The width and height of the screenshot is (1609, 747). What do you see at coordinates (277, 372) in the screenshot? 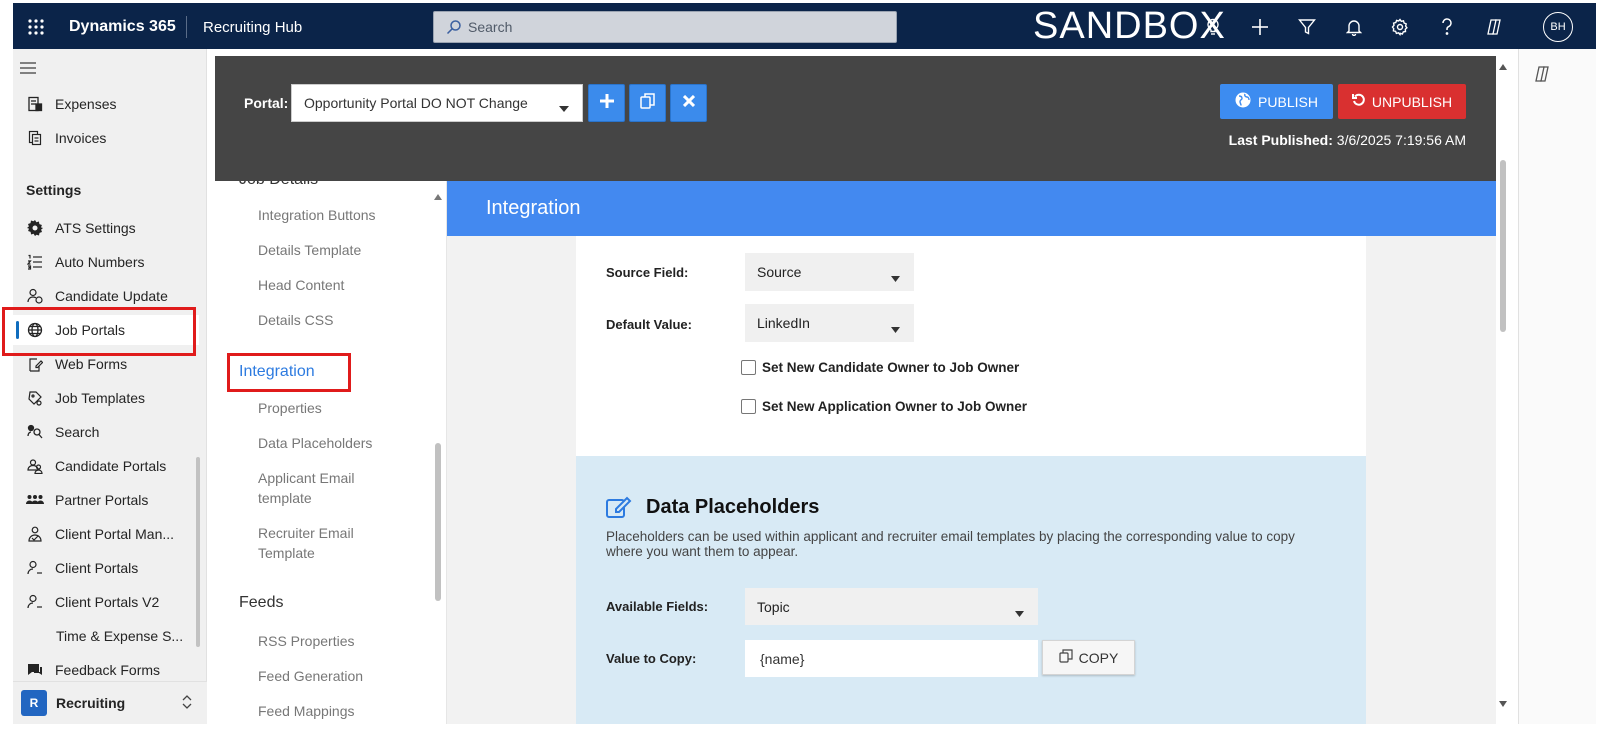
I see `nav-link-integration: Integration` at bounding box center [277, 372].